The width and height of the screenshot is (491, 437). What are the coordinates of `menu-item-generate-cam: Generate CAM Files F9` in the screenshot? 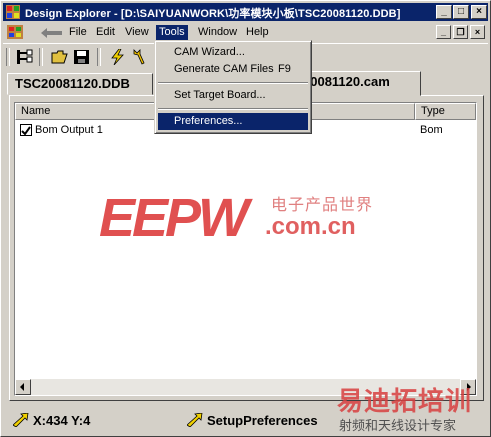 It's located at (233, 69).